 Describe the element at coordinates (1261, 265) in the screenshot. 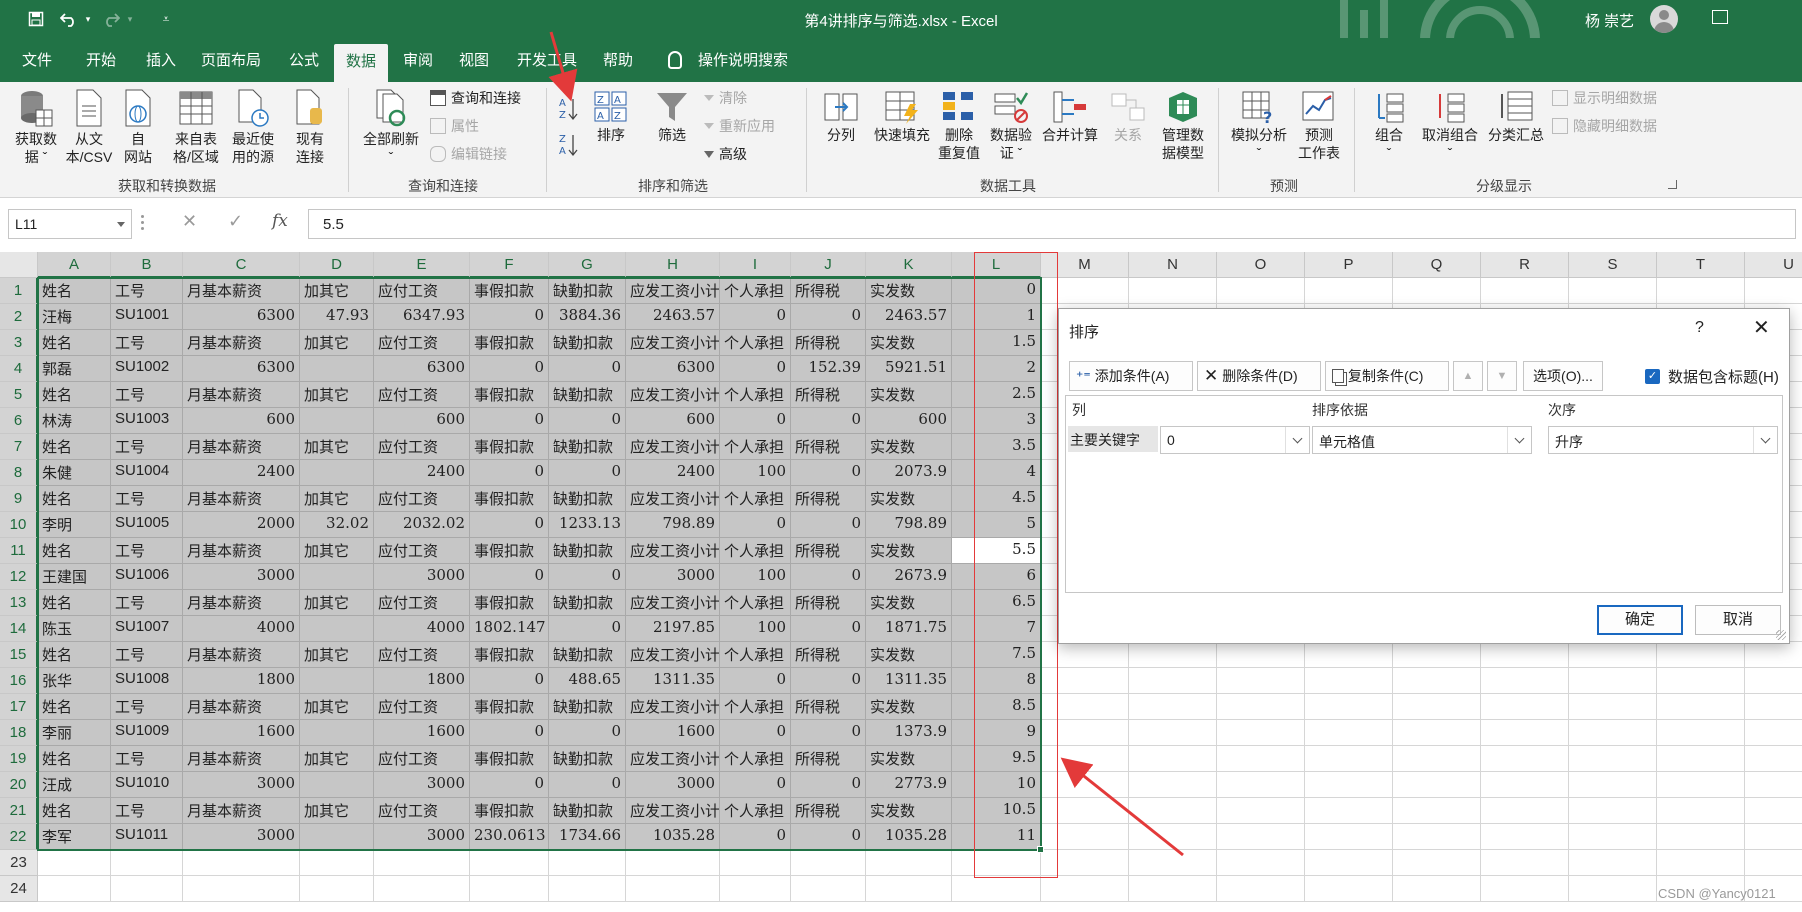

I see `column-header-o: O` at that location.